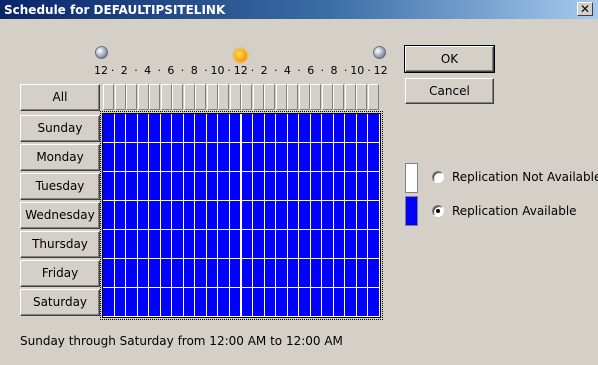 This screenshot has width=598, height=365. I want to click on available-radio, so click(438, 211).